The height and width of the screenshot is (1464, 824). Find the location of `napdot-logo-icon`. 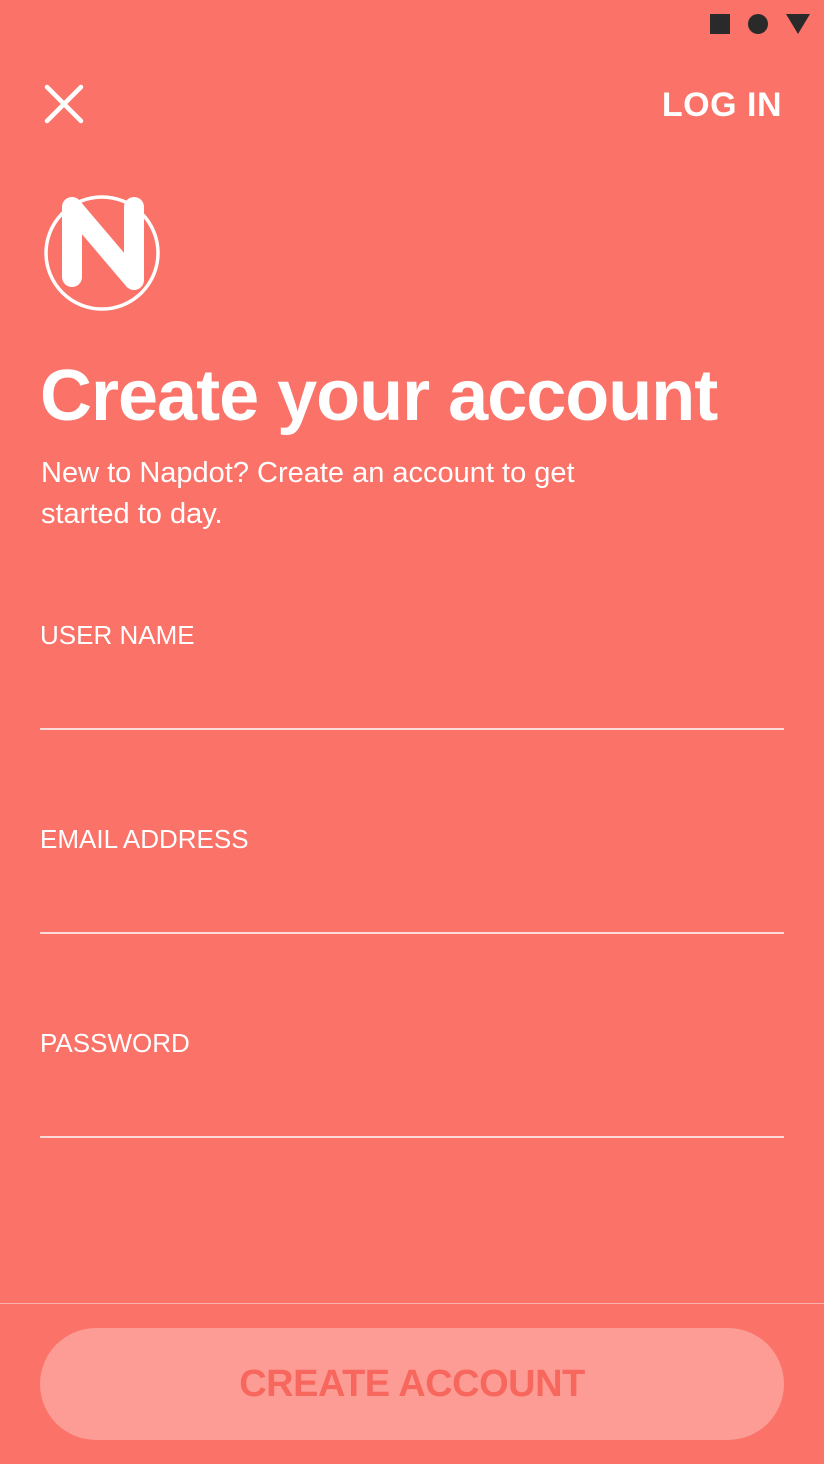

napdot-logo-icon is located at coordinates (102, 253).